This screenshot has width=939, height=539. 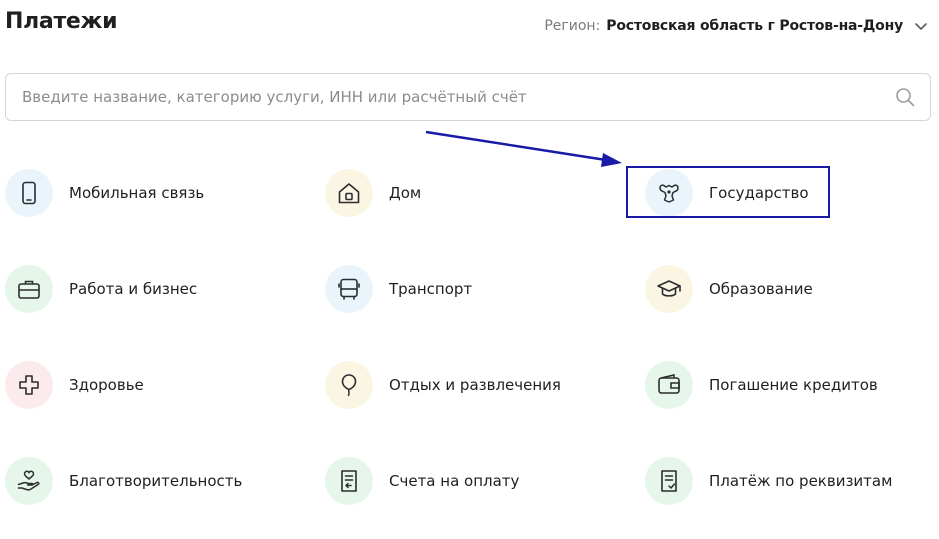 I want to click on document-check-icon, so click(x=669, y=481).